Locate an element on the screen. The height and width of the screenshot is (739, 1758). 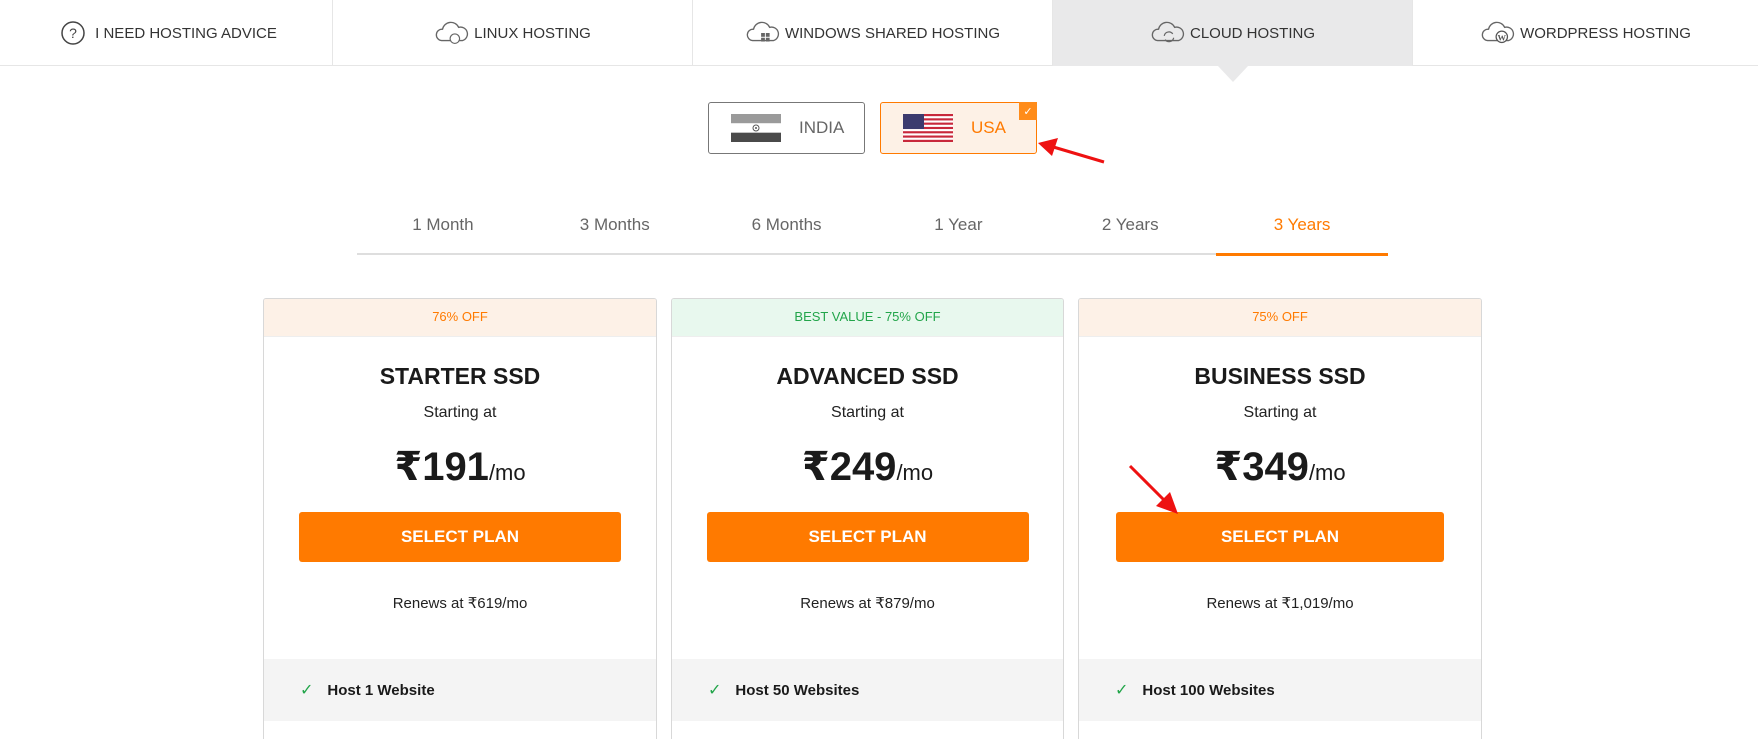
discount-ribbon: BEST VALUE - 75% OFF is located at coordinates (867, 318).